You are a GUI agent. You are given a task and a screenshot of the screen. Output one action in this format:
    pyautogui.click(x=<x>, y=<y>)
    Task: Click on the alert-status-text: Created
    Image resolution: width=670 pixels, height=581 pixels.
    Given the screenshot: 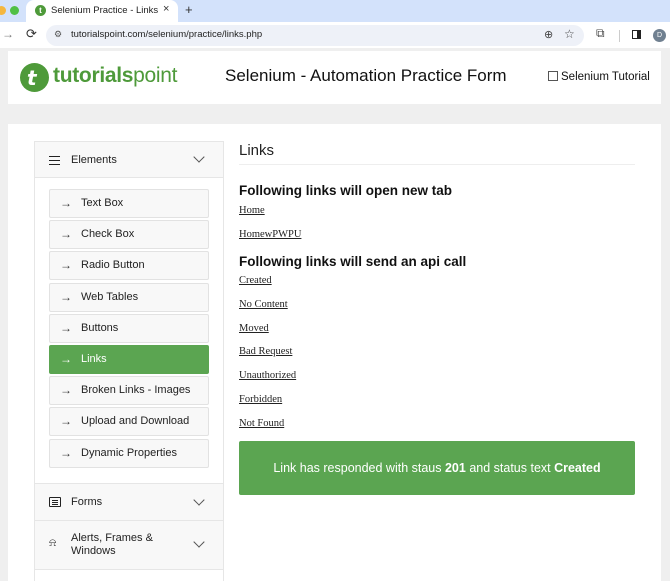 What is the action you would take?
    pyautogui.click(x=577, y=468)
    